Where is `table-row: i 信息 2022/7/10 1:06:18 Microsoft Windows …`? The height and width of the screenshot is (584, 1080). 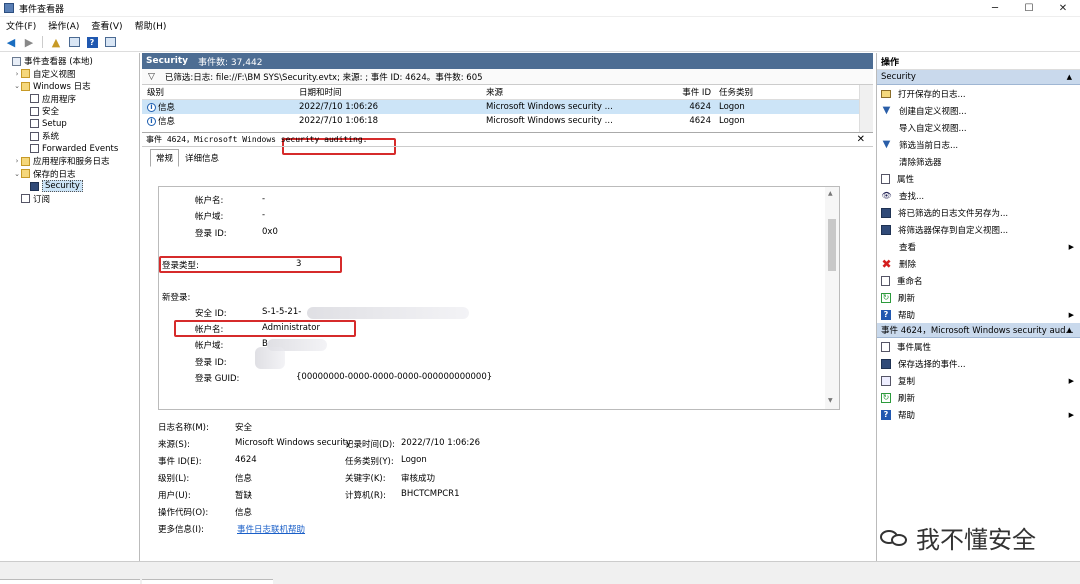
table-row: i 信息 2022/7/10 1:06:18 Microsoft Windows … is located at coordinates (507, 121).